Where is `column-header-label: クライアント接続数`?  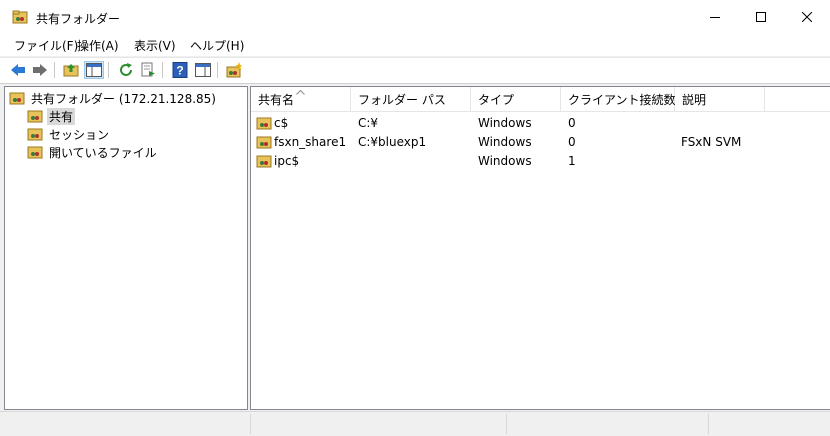 column-header-label: クライアント接続数 is located at coordinates (622, 100).